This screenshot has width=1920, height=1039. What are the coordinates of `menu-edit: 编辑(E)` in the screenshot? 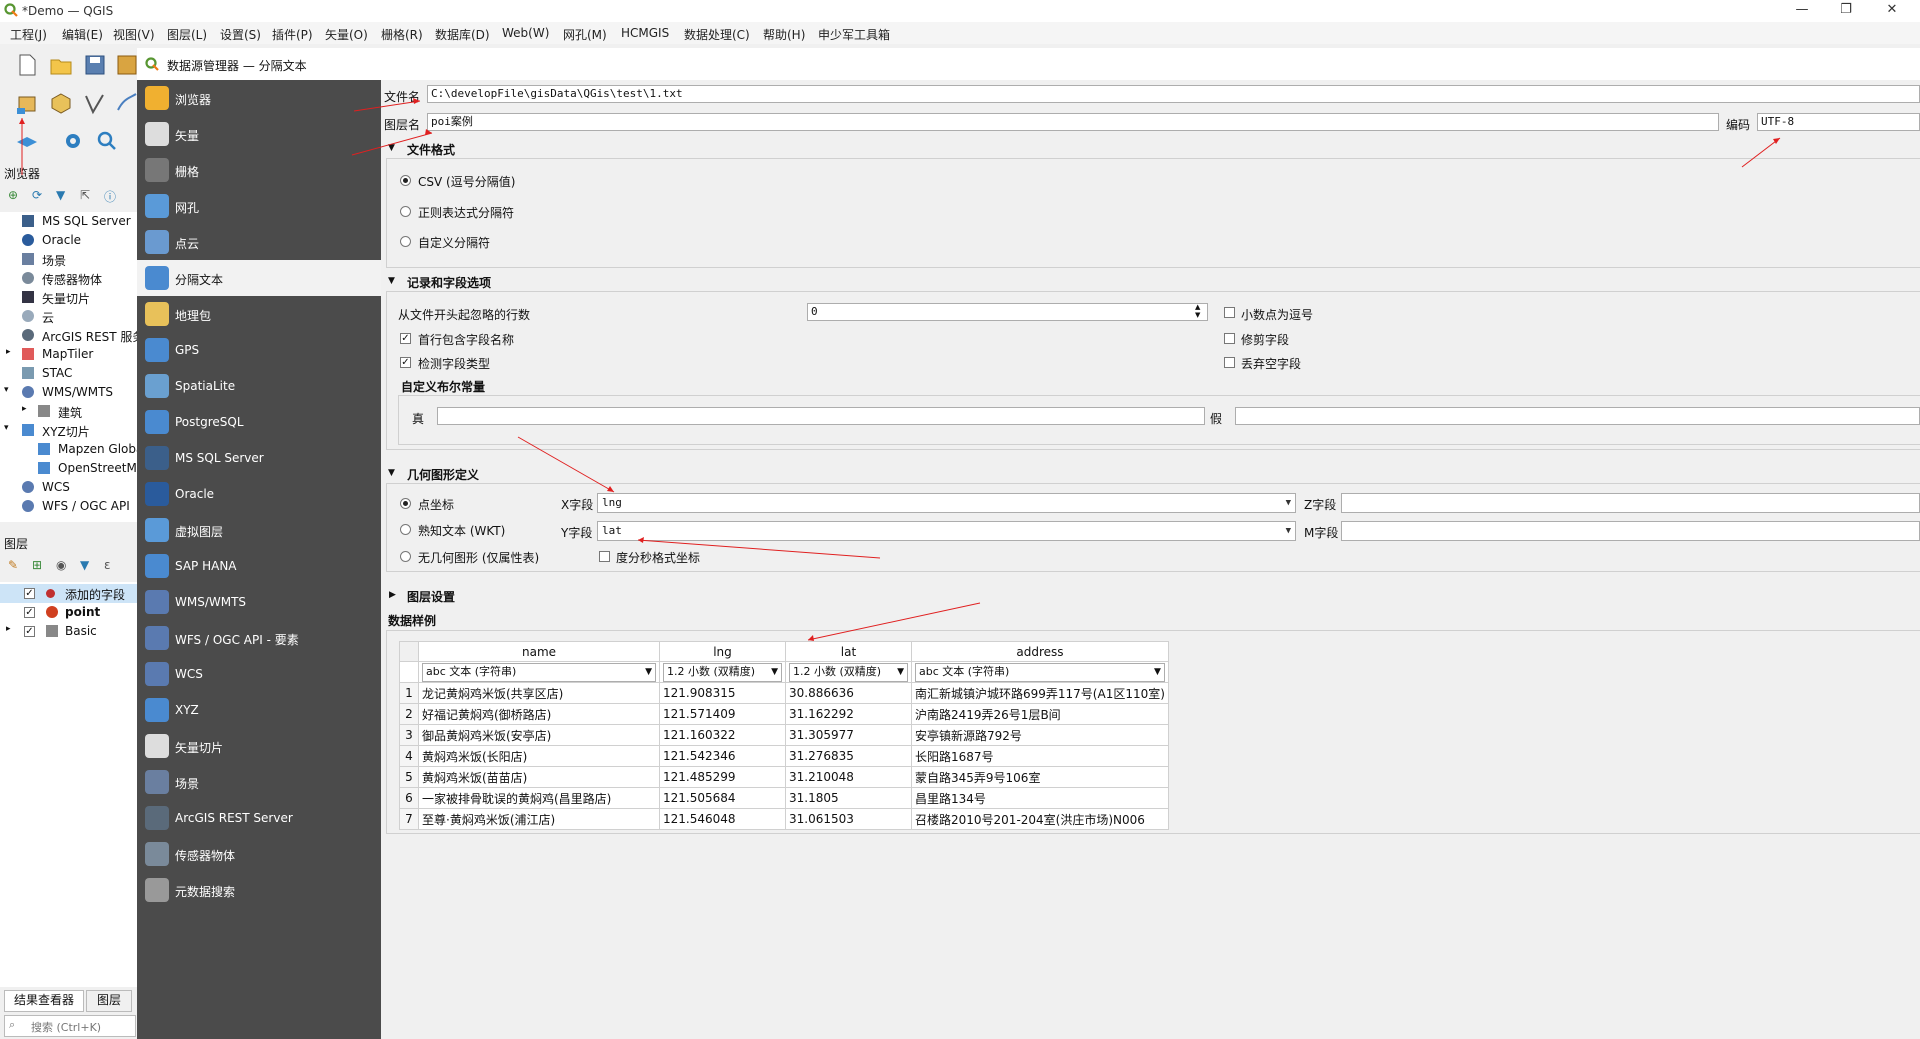 It's located at (82, 34).